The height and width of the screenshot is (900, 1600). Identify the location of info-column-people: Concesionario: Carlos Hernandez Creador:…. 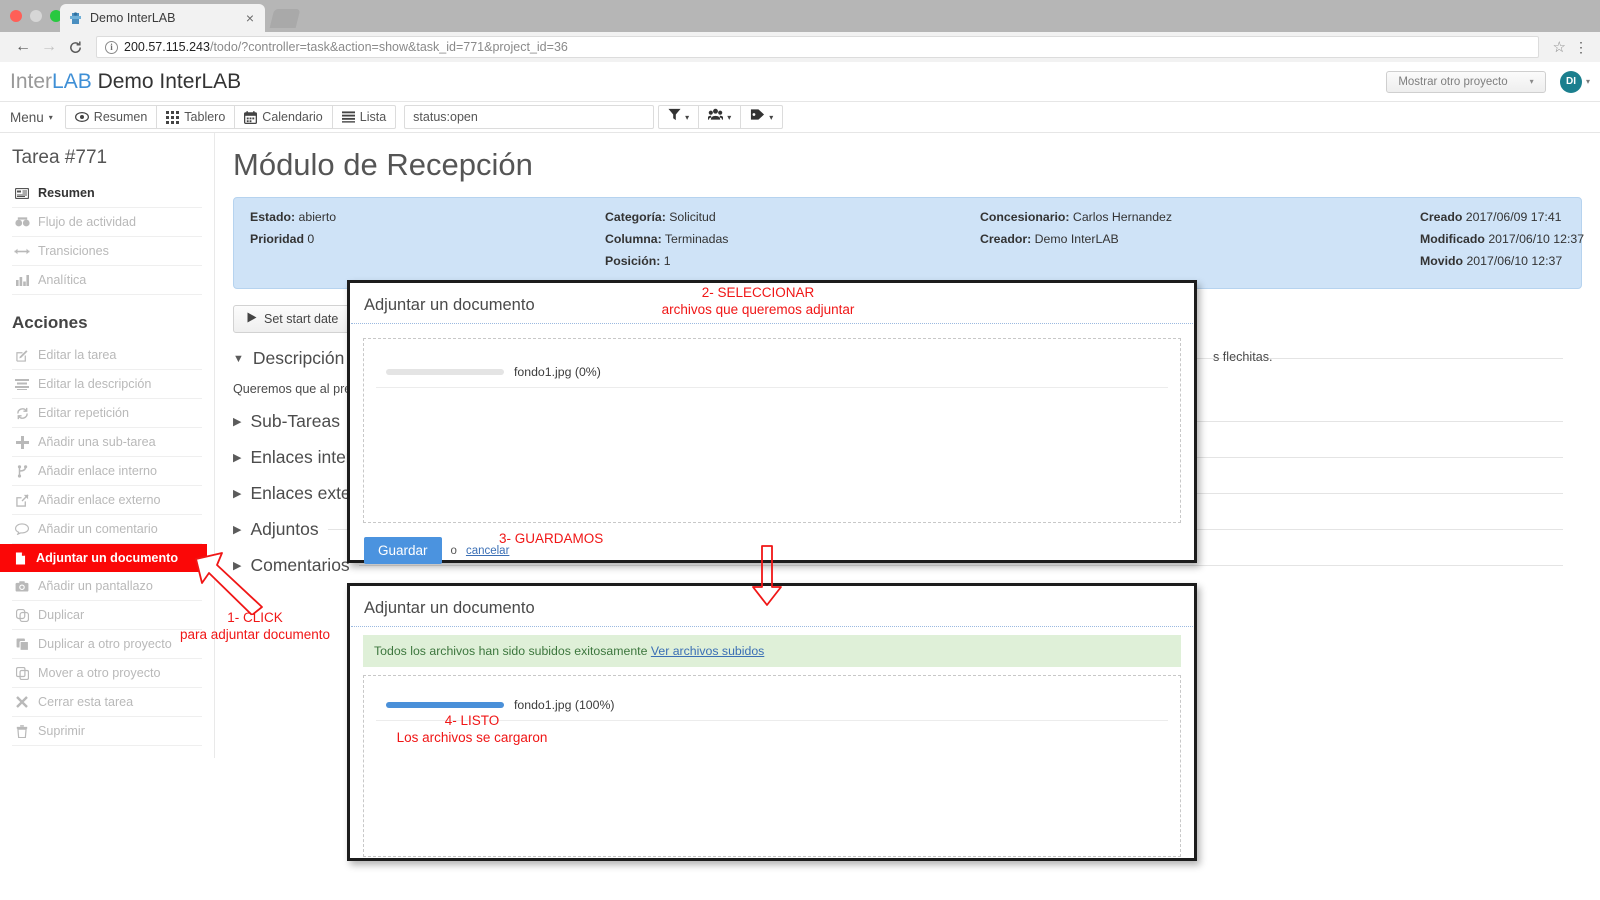
(1200, 243).